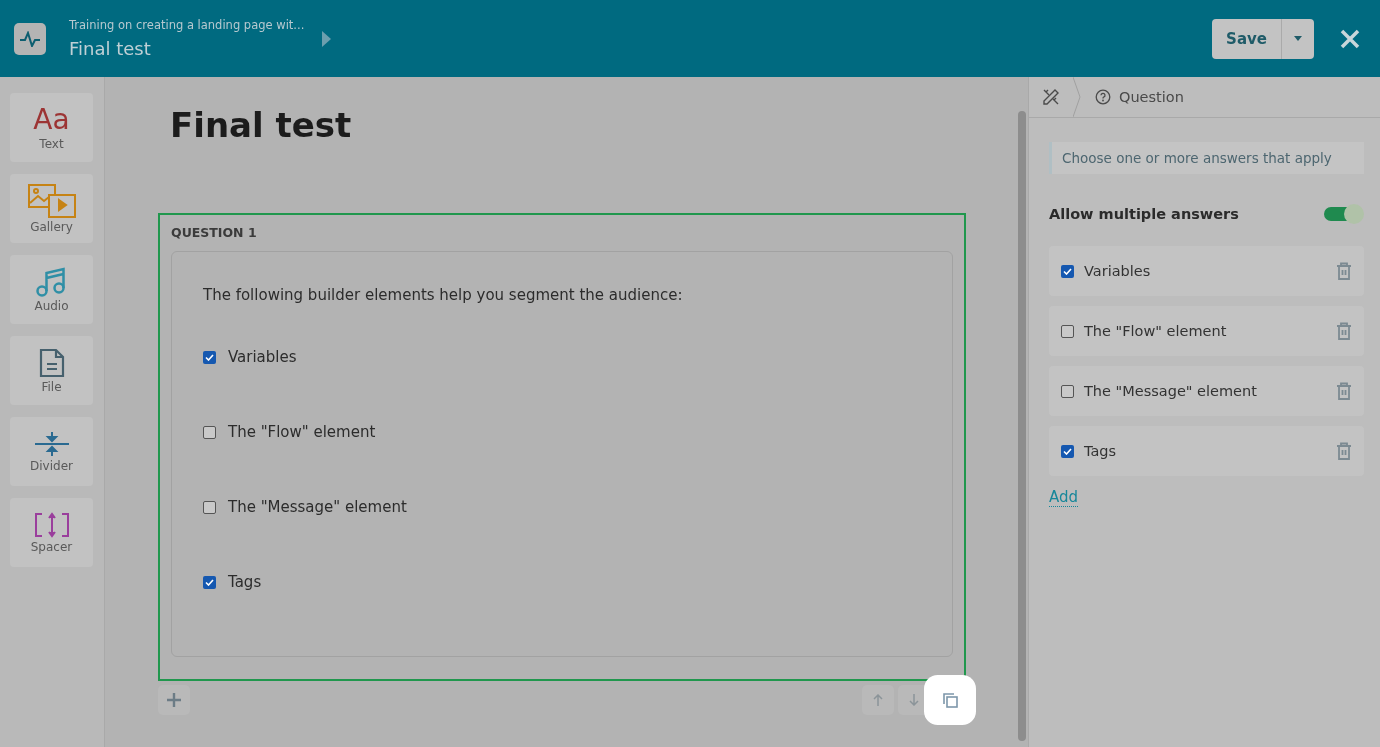  I want to click on copy-icon, so click(950, 700).